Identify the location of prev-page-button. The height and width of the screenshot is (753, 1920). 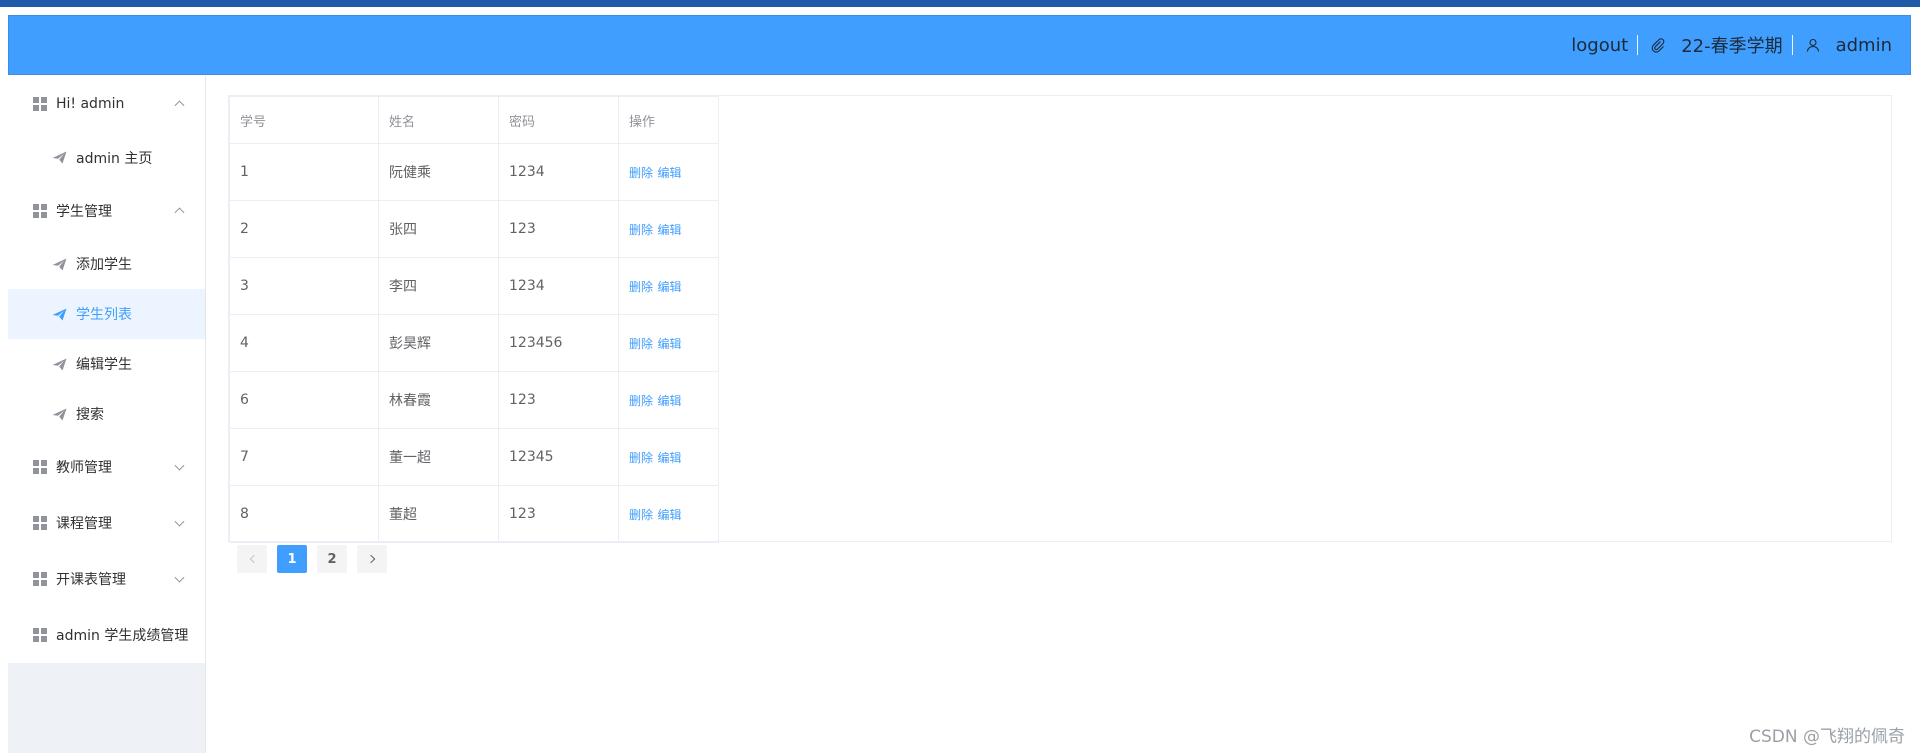
(252, 559).